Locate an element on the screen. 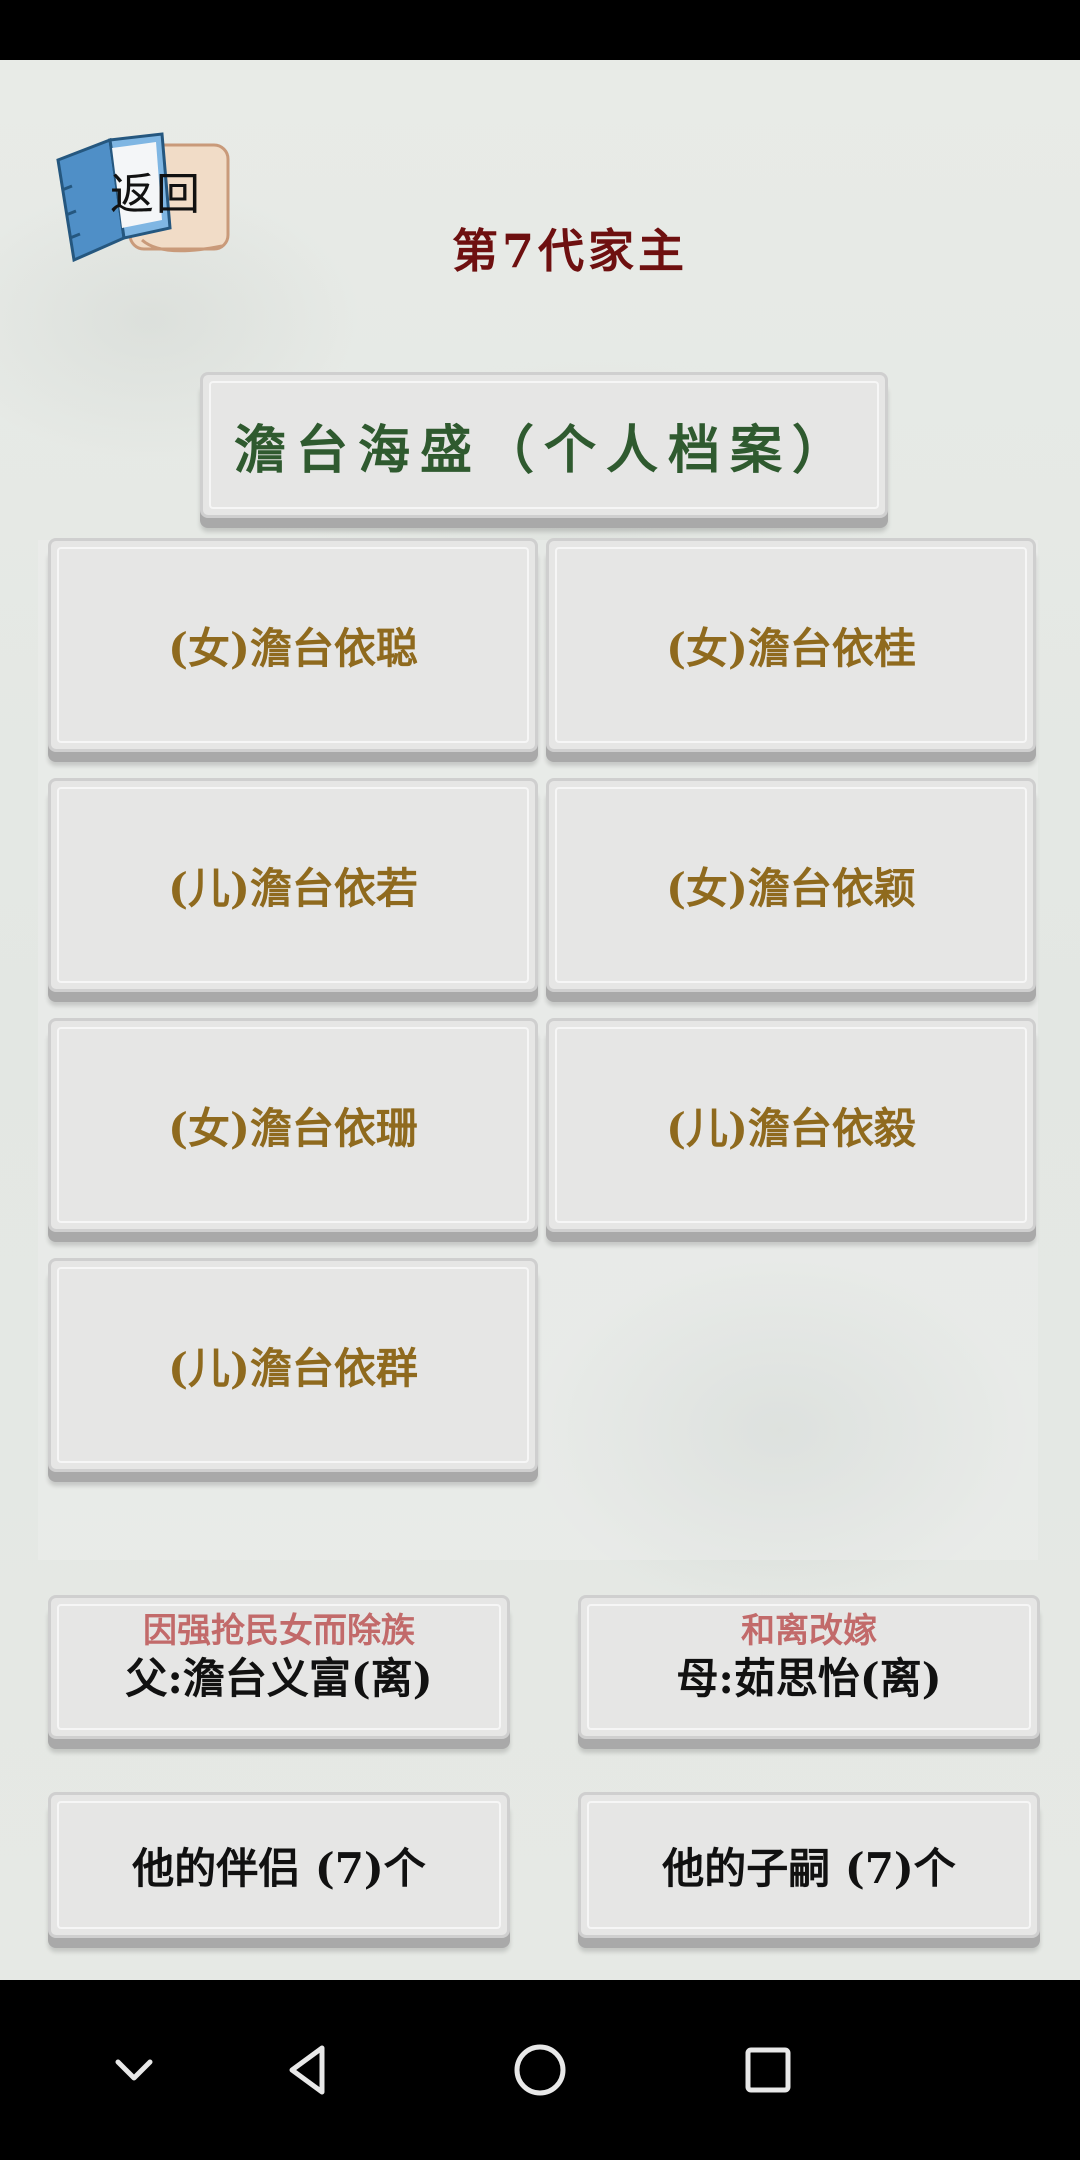 Image resolution: width=1080 pixels, height=2160 pixels. mother-button: 和离改嫁 母:茹思怡(离) is located at coordinates (809, 1667).